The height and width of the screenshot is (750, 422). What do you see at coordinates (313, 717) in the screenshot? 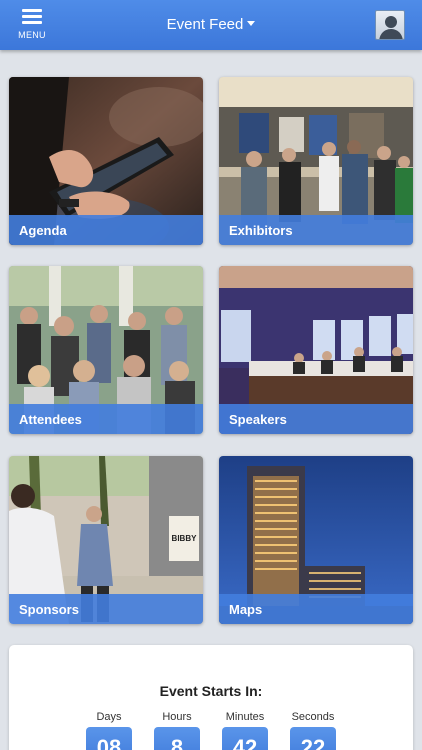
I see `seconds-label: Seconds` at bounding box center [313, 717].